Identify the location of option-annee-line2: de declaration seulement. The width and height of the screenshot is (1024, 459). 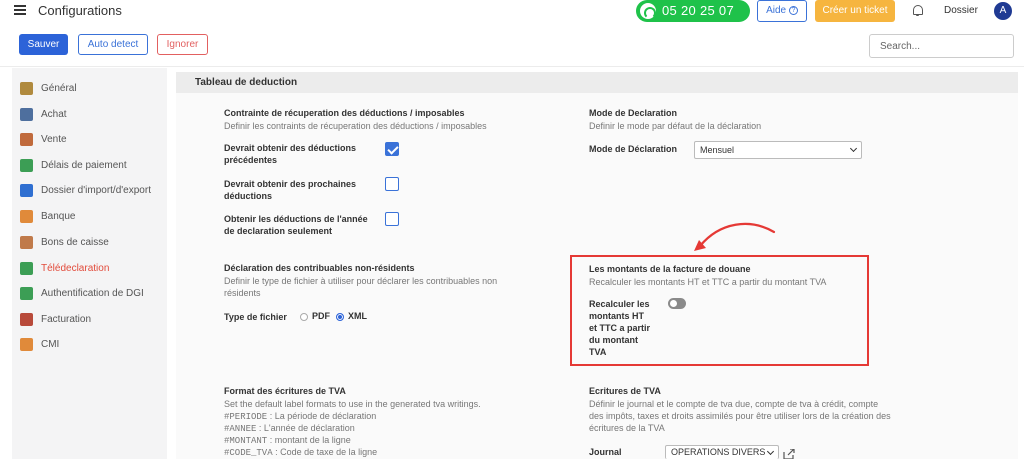
(278, 231).